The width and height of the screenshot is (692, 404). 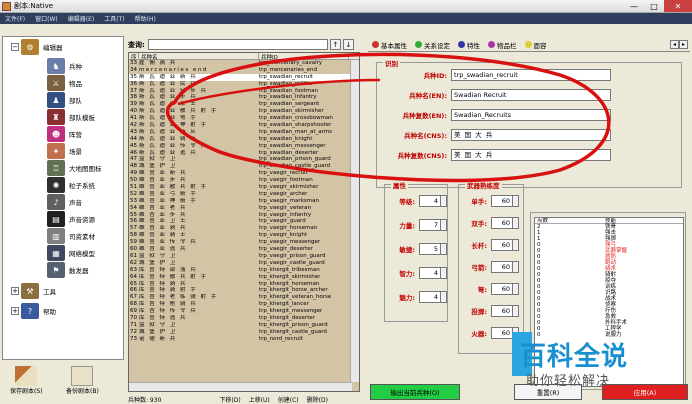 What do you see at coordinates (244, 284) in the screenshot?
I see `table-row: 65 库 吉 特 骑 兵 trp_khergit_horseman` at bounding box center [244, 284].